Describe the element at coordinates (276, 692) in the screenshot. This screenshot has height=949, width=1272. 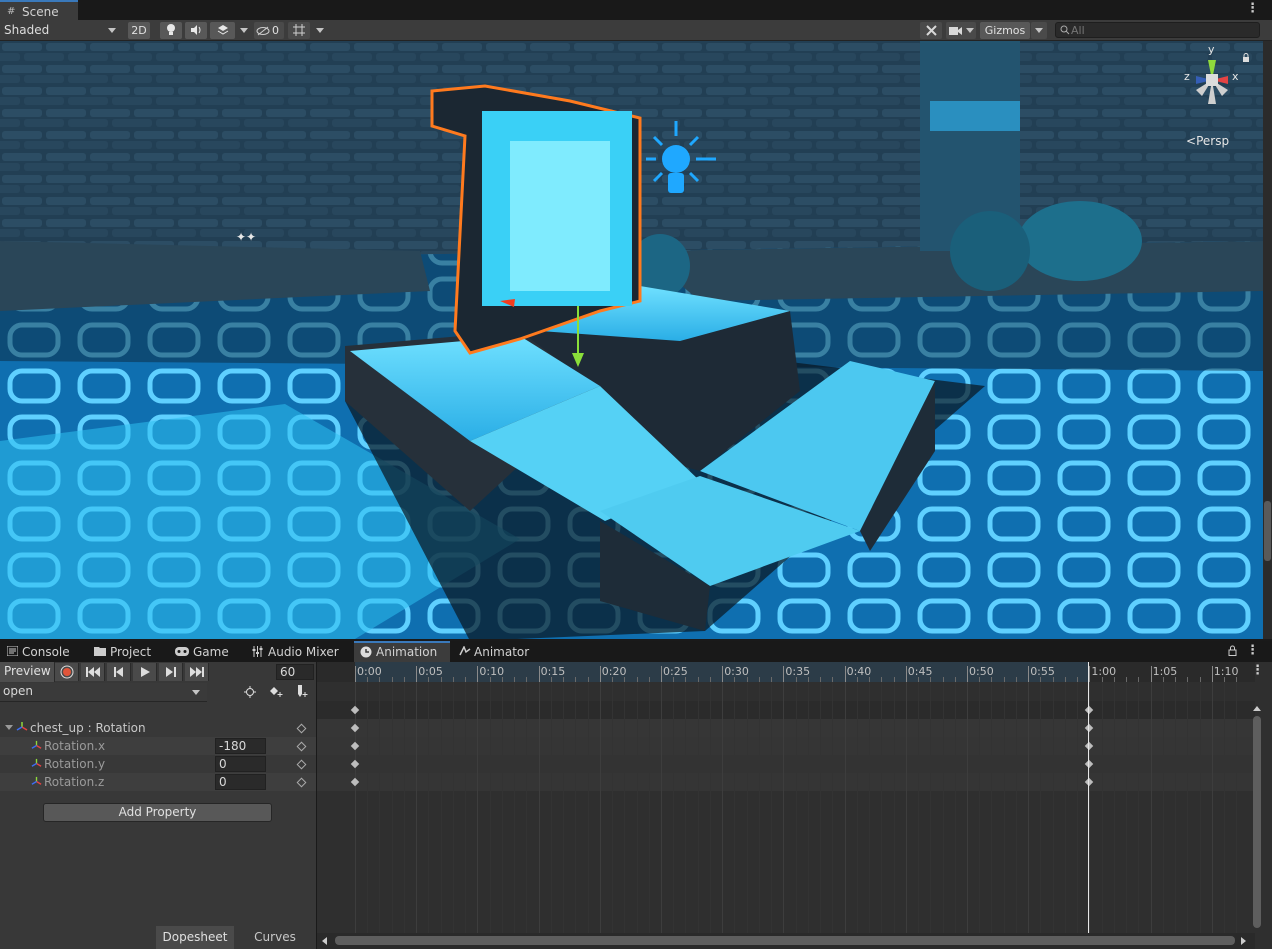
I see `add-keyframe-button` at that location.